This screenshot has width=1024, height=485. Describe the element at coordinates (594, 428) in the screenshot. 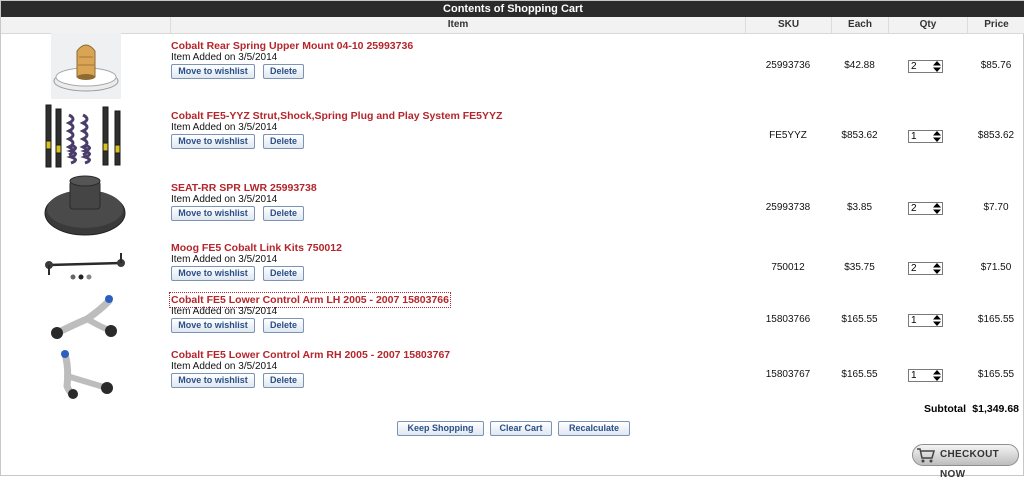

I see `recalculate-button: Recalculate` at that location.